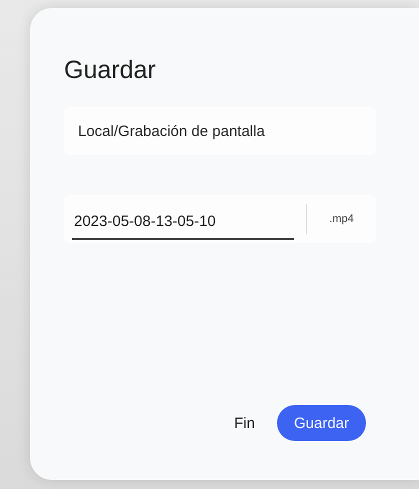 The height and width of the screenshot is (489, 419). I want to click on save-location: Local/Grabación de pantalla, so click(220, 131).